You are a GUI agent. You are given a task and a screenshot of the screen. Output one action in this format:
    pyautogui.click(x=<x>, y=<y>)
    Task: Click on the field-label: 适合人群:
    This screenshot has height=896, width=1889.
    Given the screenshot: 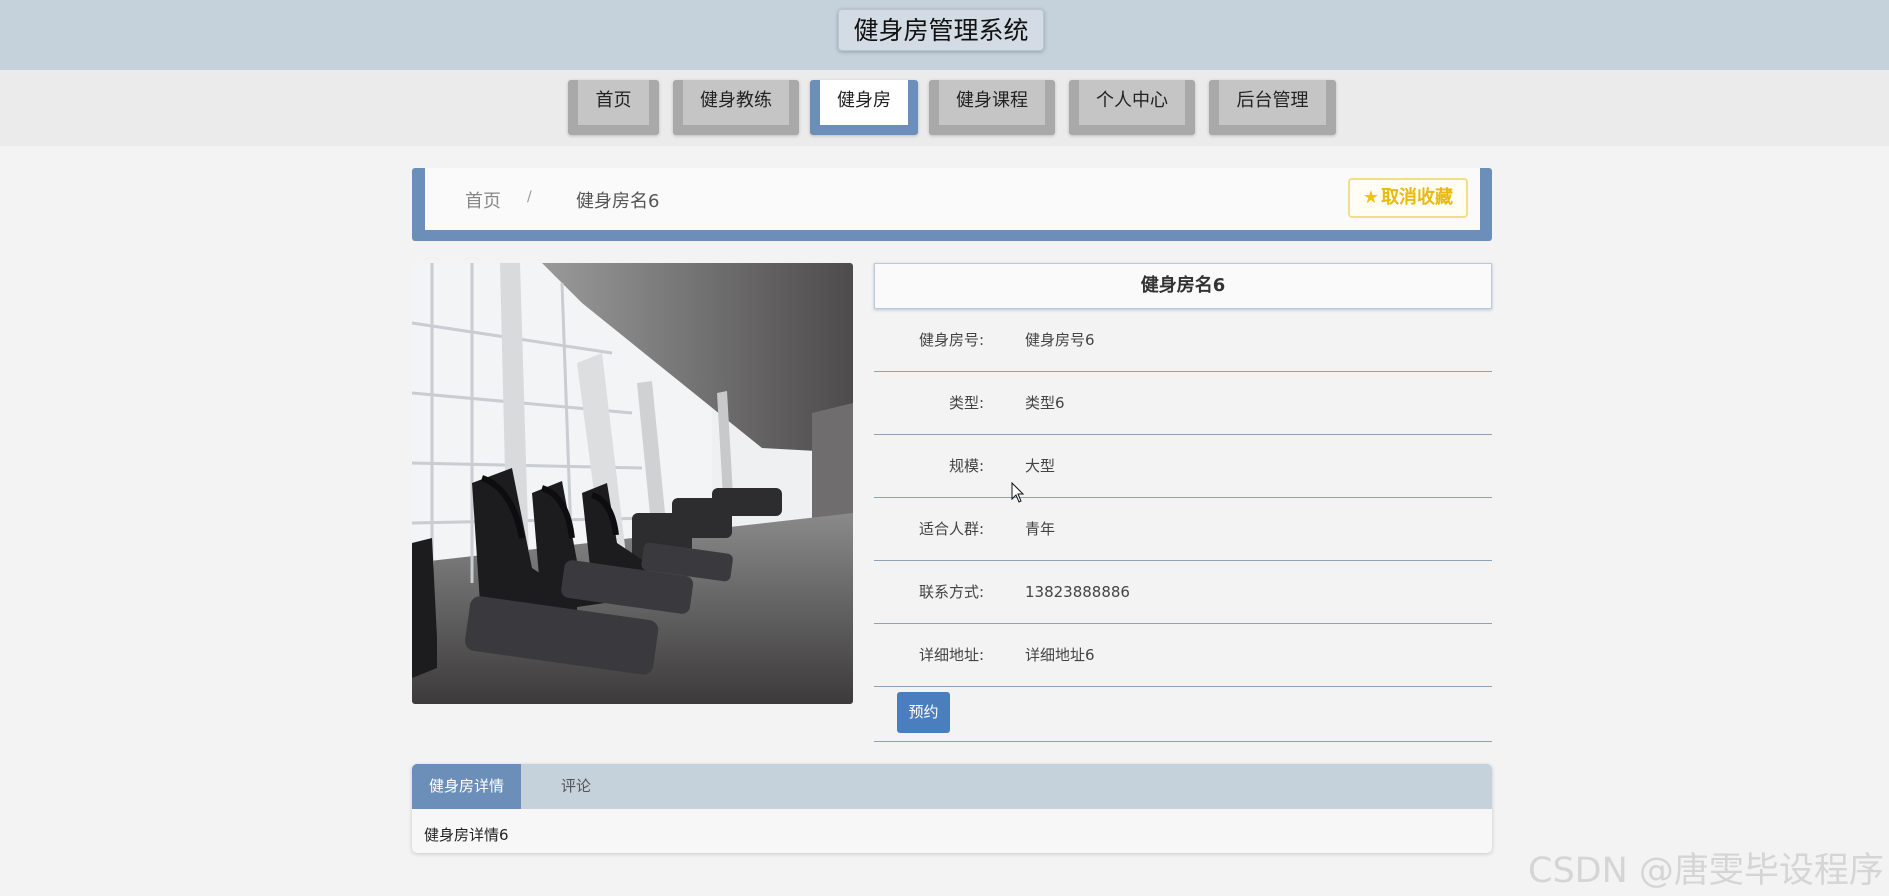 What is the action you would take?
    pyautogui.click(x=951, y=529)
    